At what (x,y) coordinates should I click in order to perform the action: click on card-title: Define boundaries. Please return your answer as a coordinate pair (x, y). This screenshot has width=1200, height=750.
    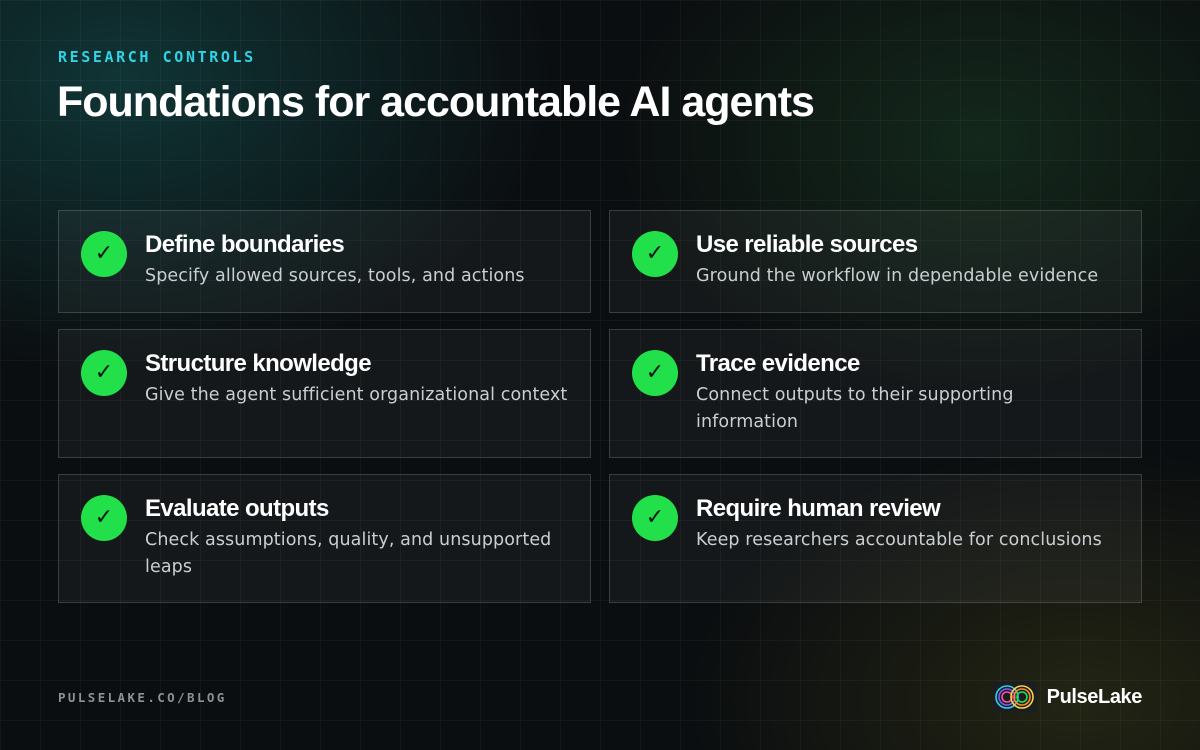
    Looking at the image, I should click on (245, 244).